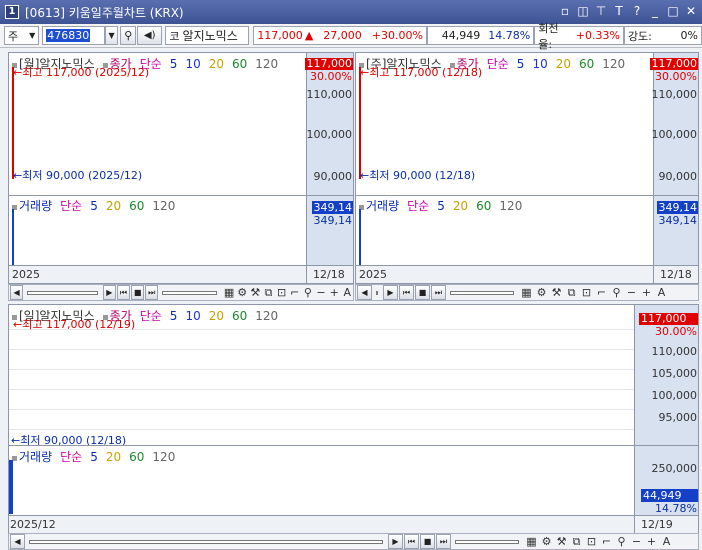 Image resolution: width=702 pixels, height=550 pixels. I want to click on play-icon: ▶, so click(395, 541).